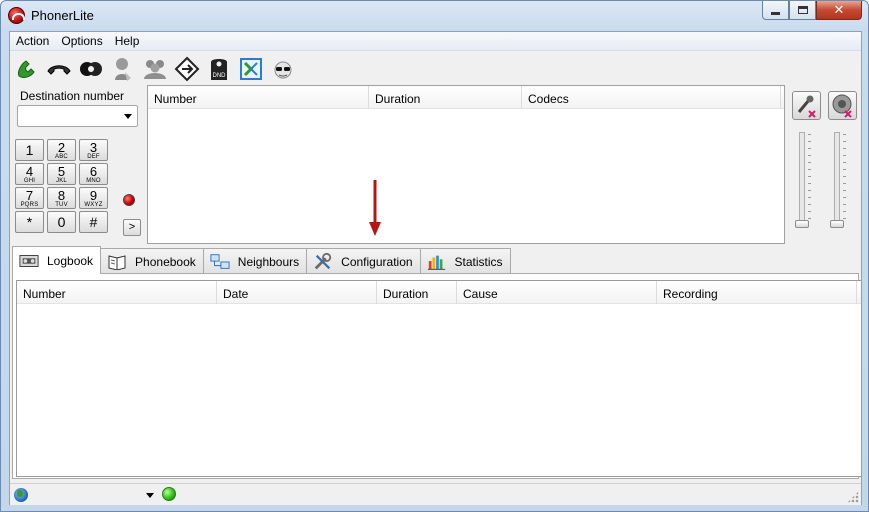 This screenshot has height=512, width=869. Describe the element at coordinates (435, 41) in the screenshot. I see `menu-bar: Action Options Help` at that location.